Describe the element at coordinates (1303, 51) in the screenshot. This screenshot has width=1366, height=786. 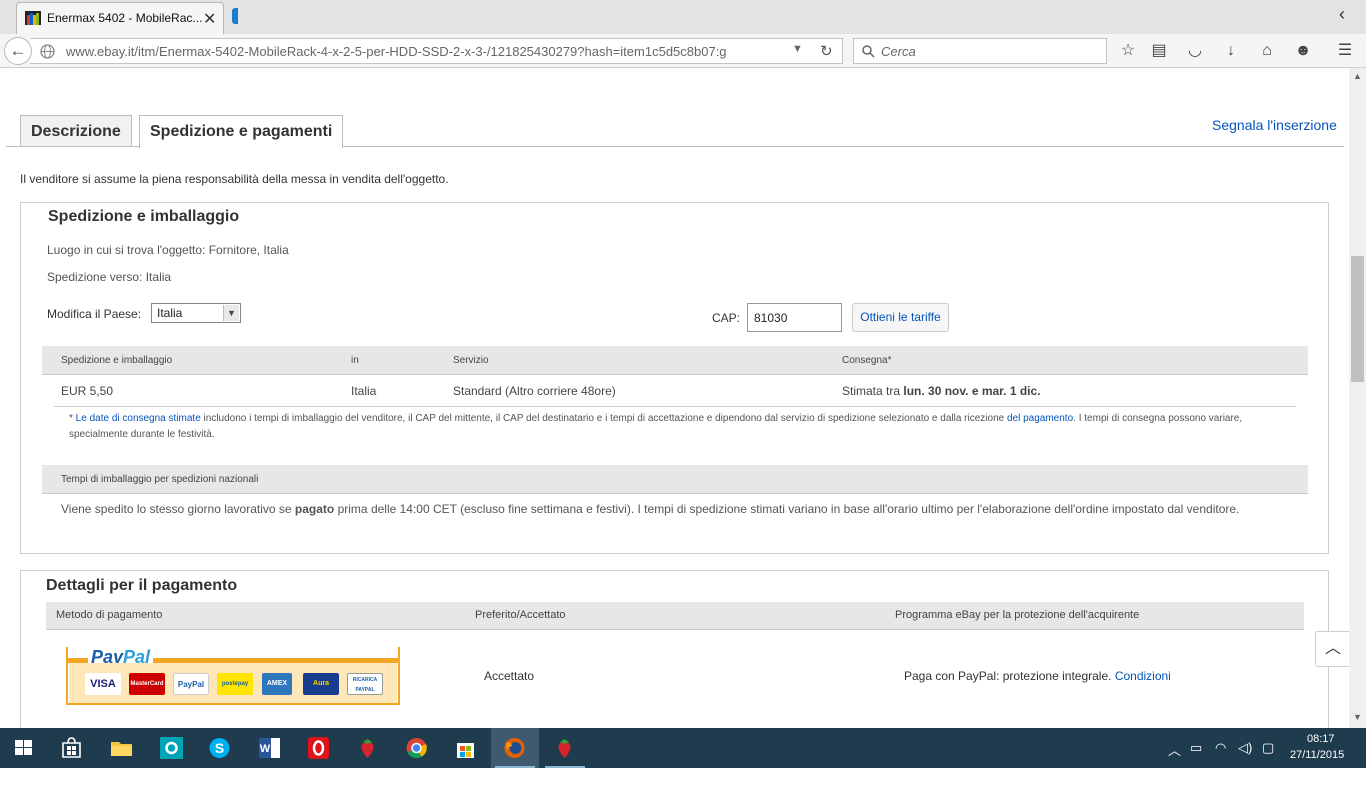
I see `chat-icon: ☻` at that location.